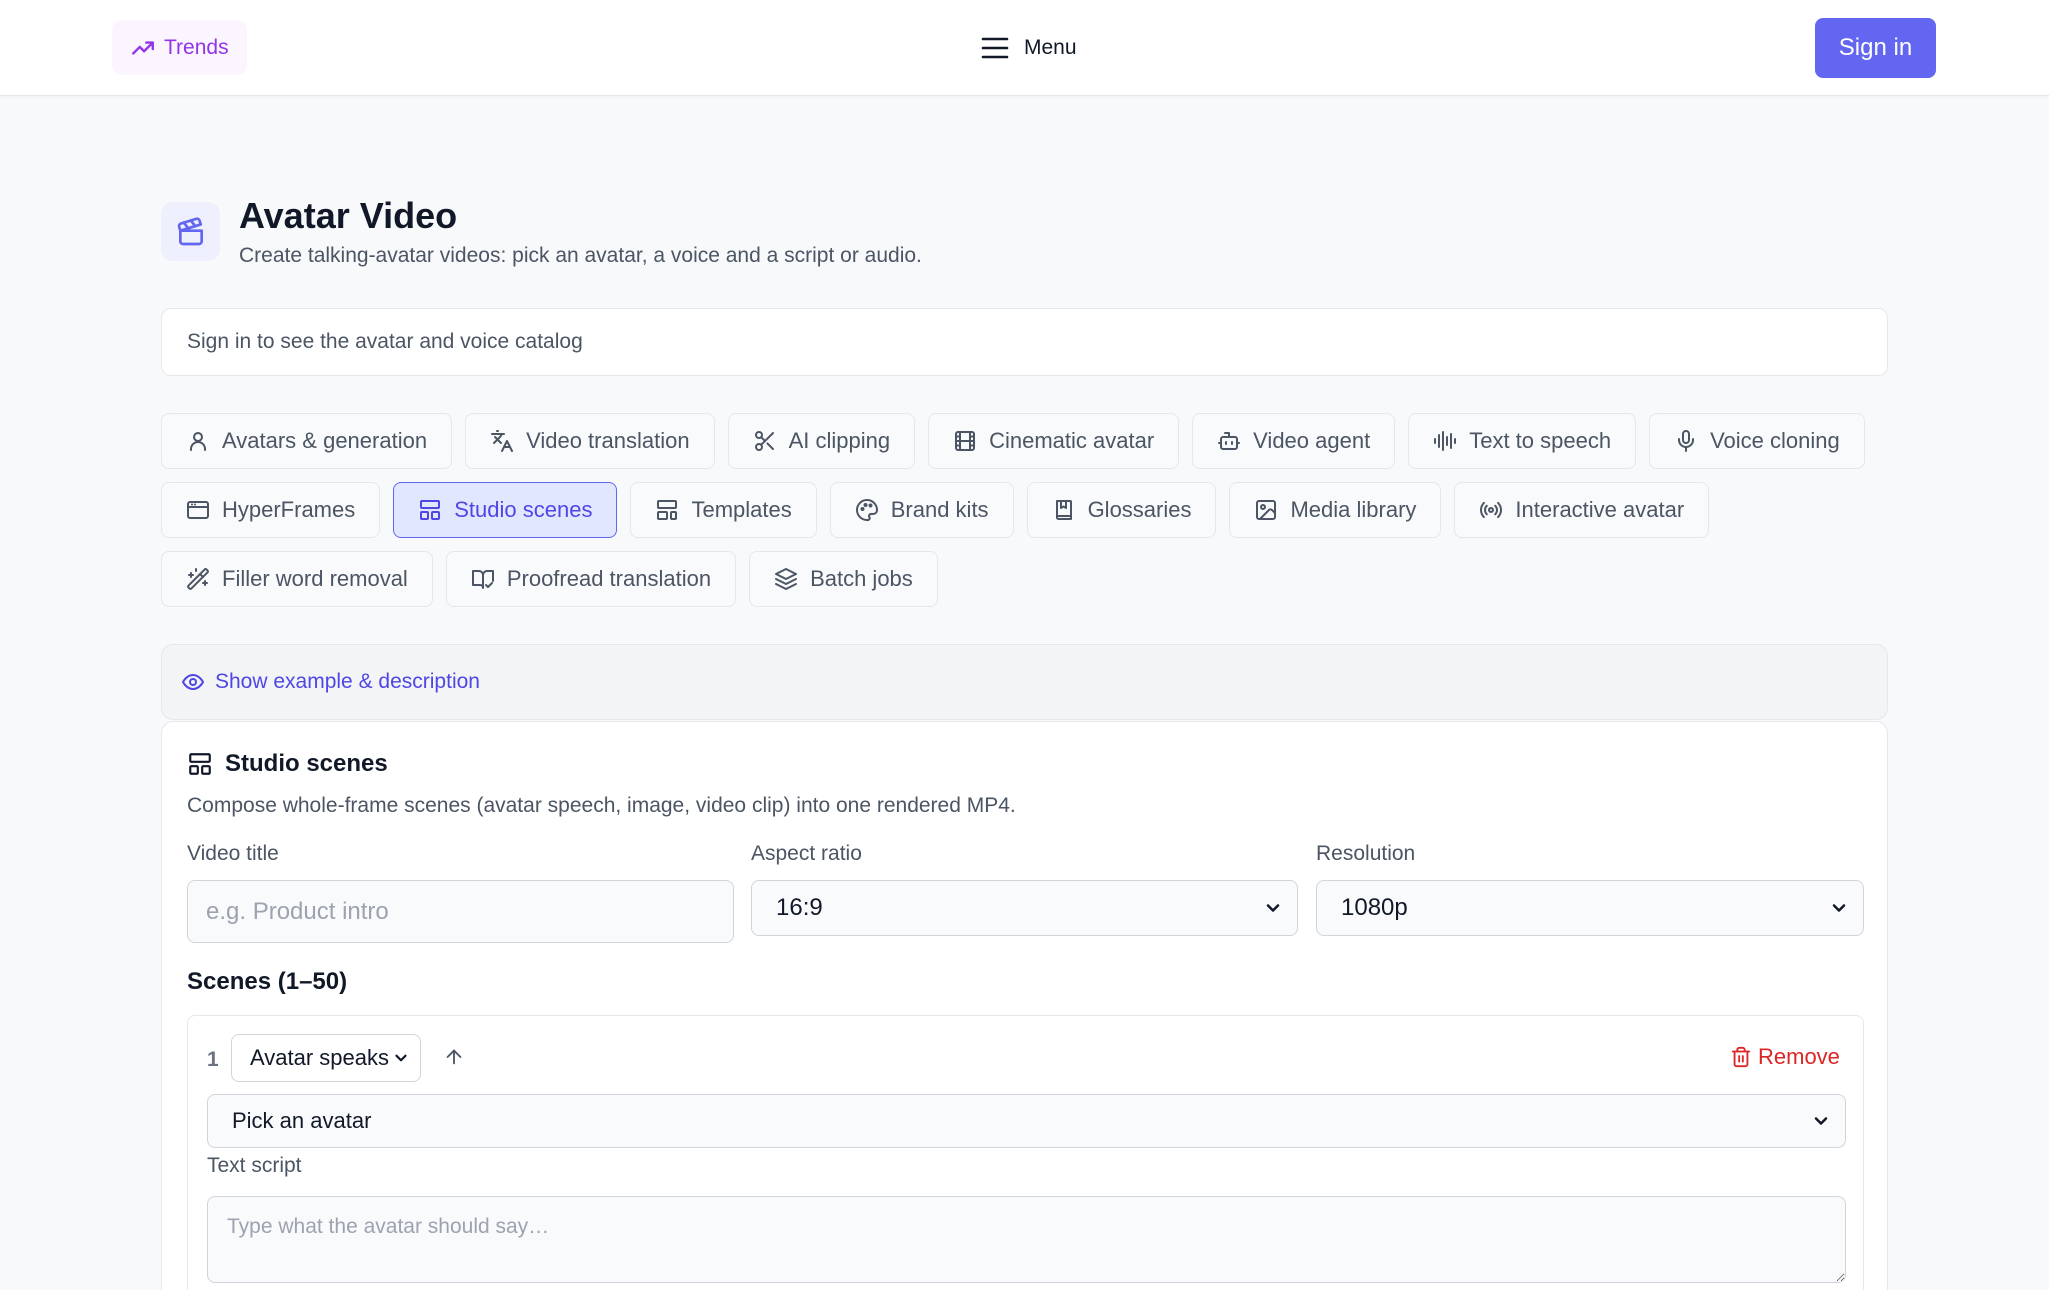  I want to click on tab-interactive-avatar: Interactive avatar, so click(1582, 510).